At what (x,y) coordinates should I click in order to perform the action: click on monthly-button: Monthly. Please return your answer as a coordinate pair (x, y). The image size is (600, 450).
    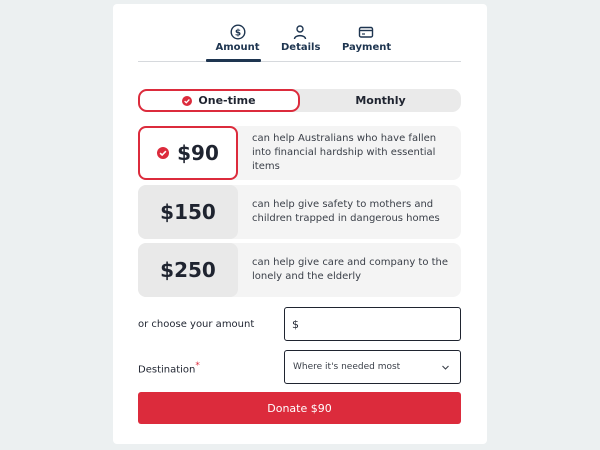
    Looking at the image, I should click on (380, 100).